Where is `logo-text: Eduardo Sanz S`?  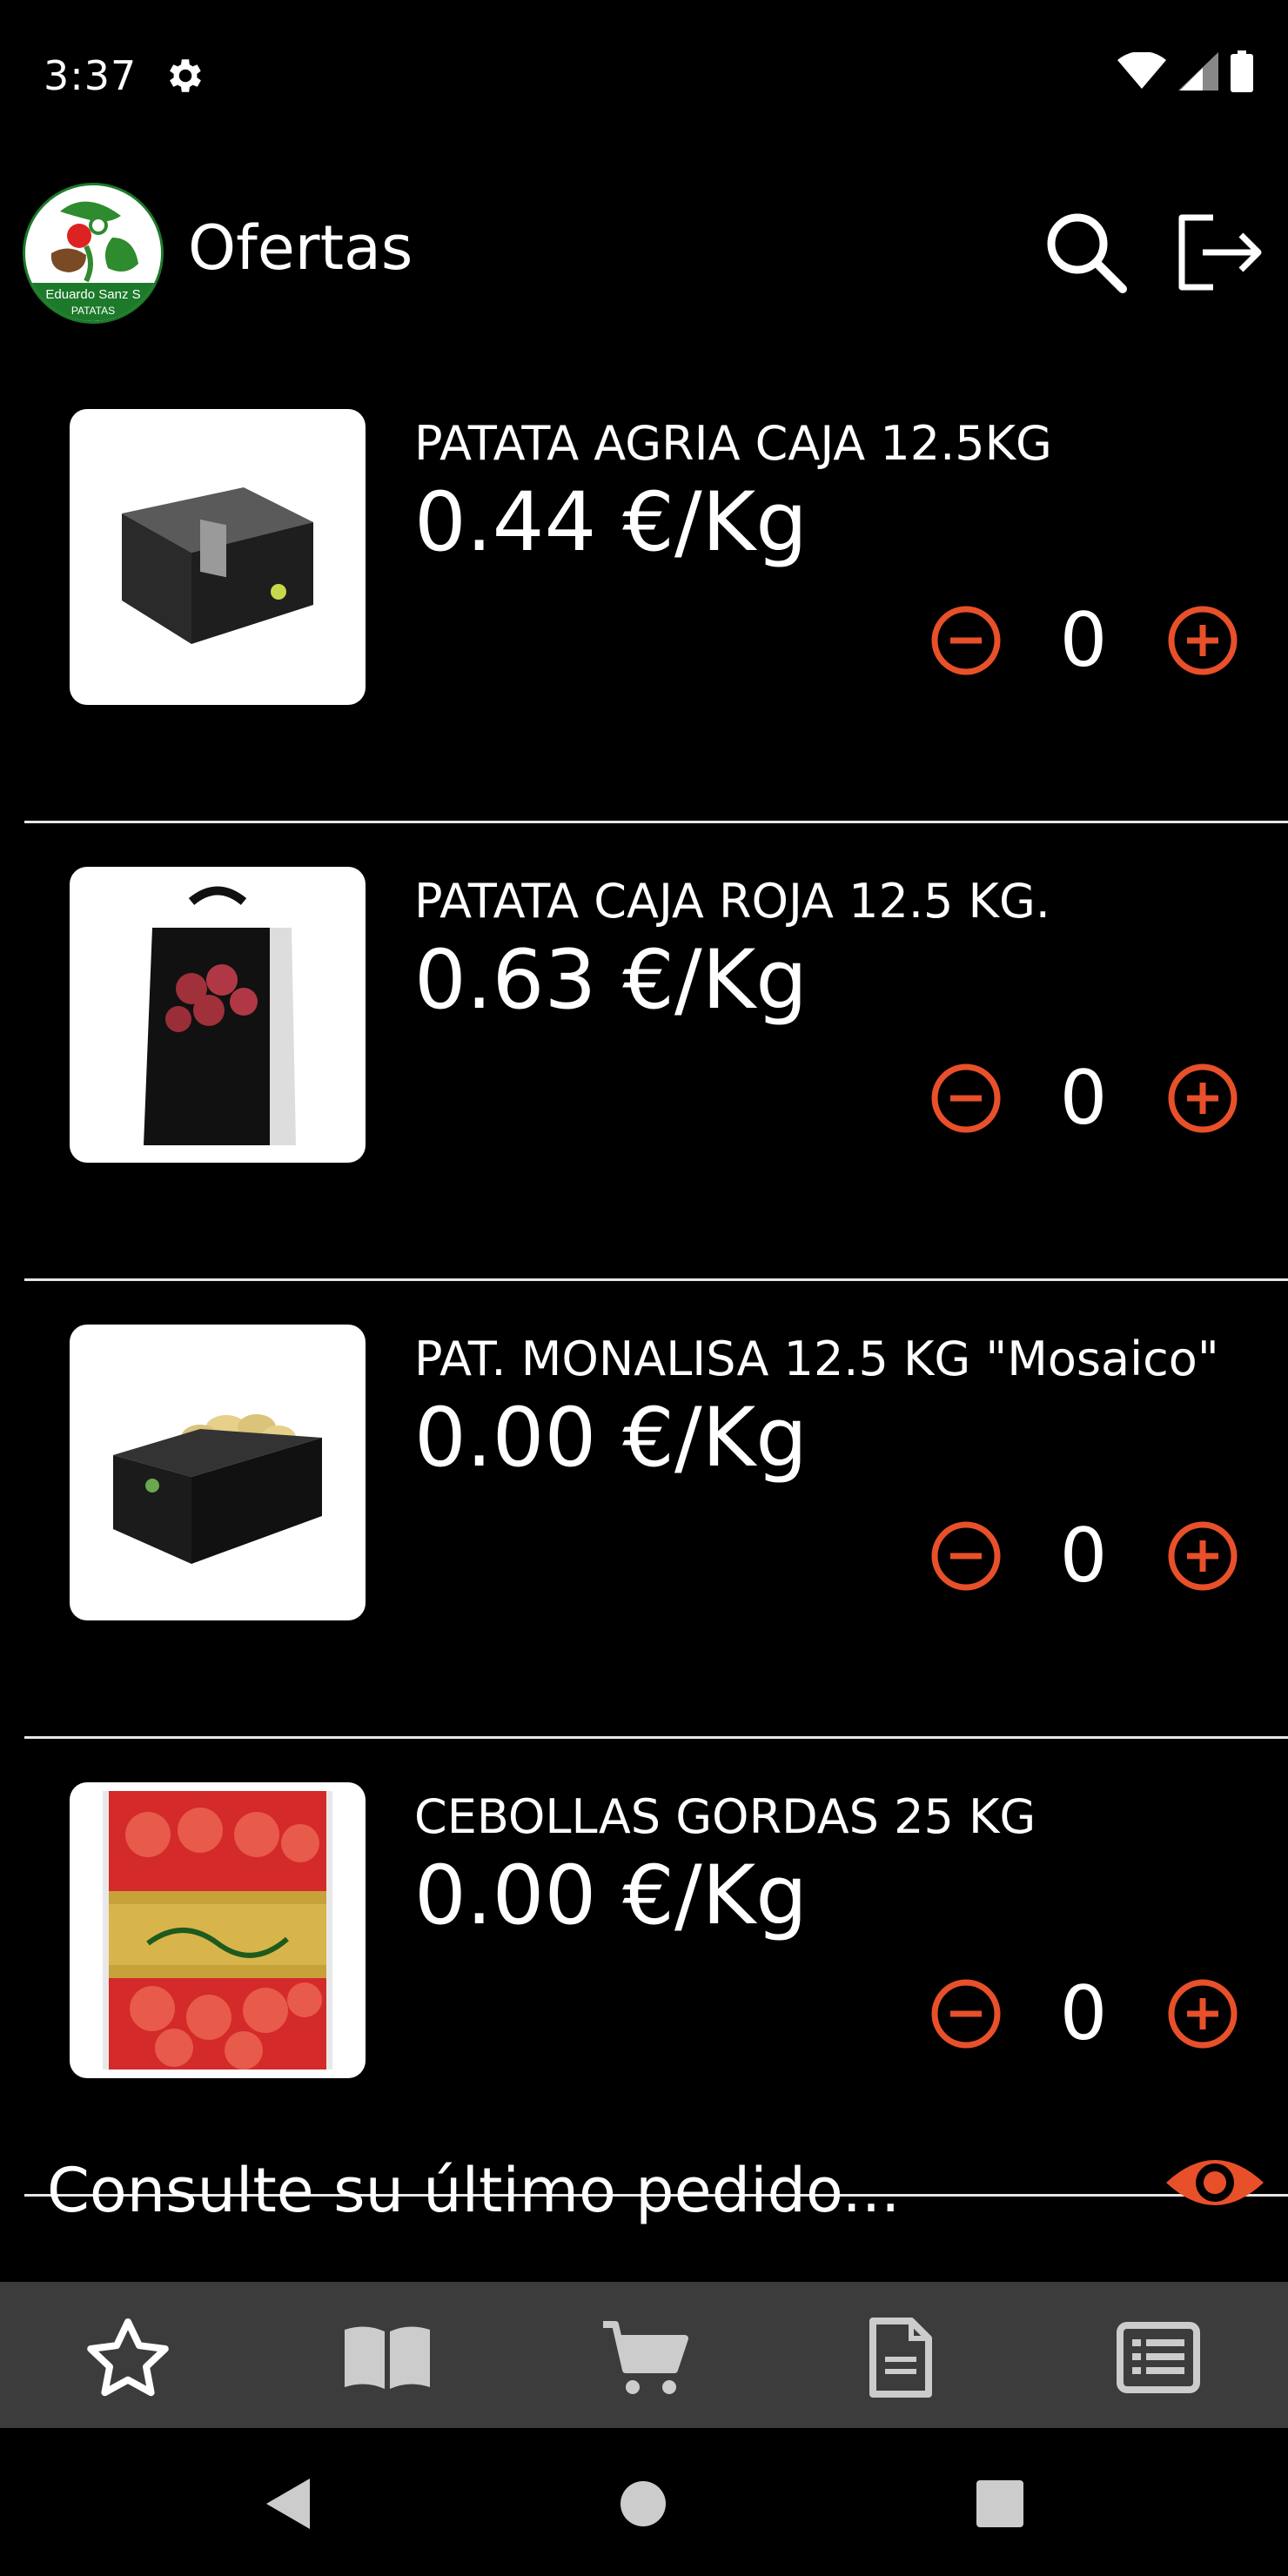 logo-text: Eduardo Sanz S is located at coordinates (92, 294).